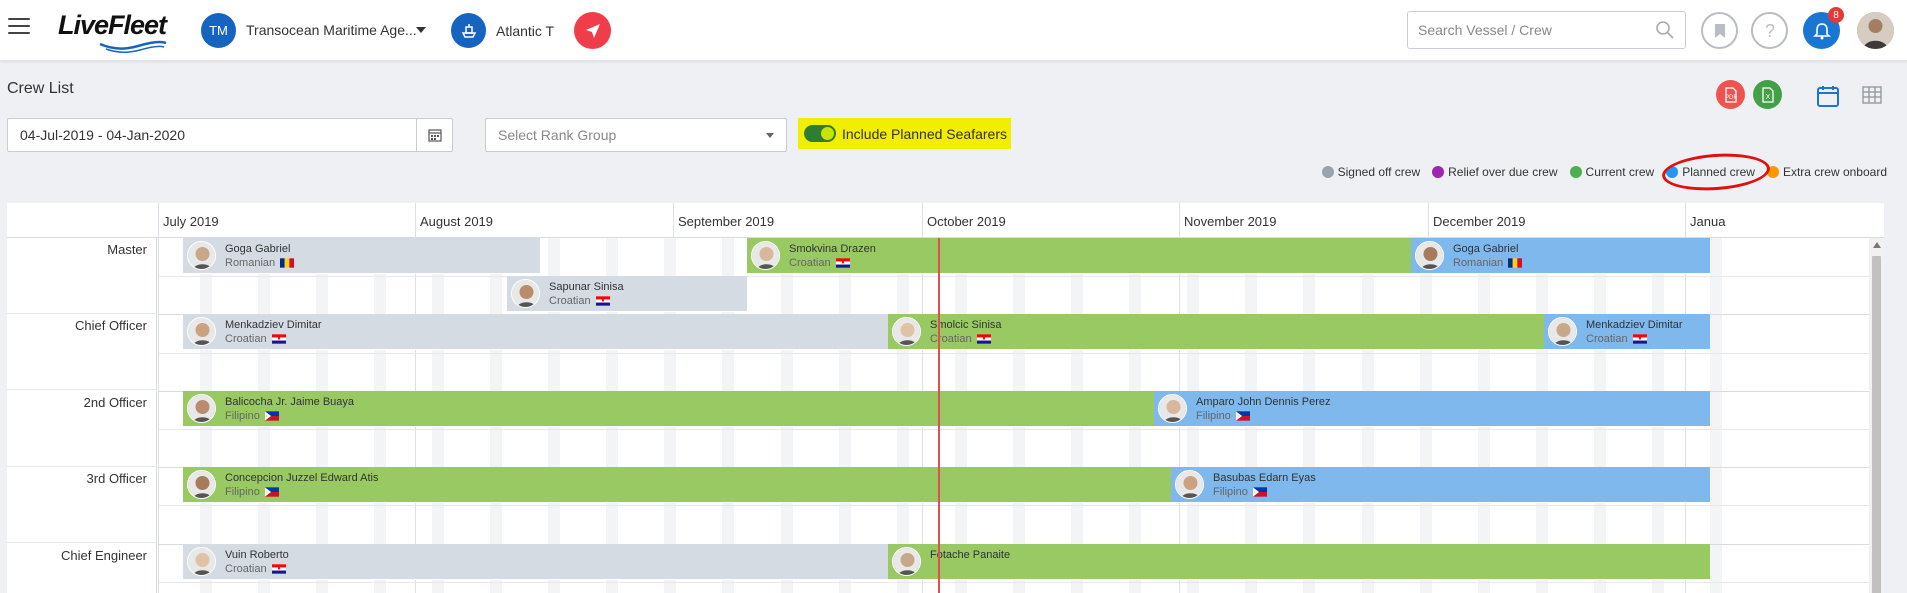 The width and height of the screenshot is (1907, 593). What do you see at coordinates (113, 32) in the screenshot?
I see `logo: LiveFleet` at bounding box center [113, 32].